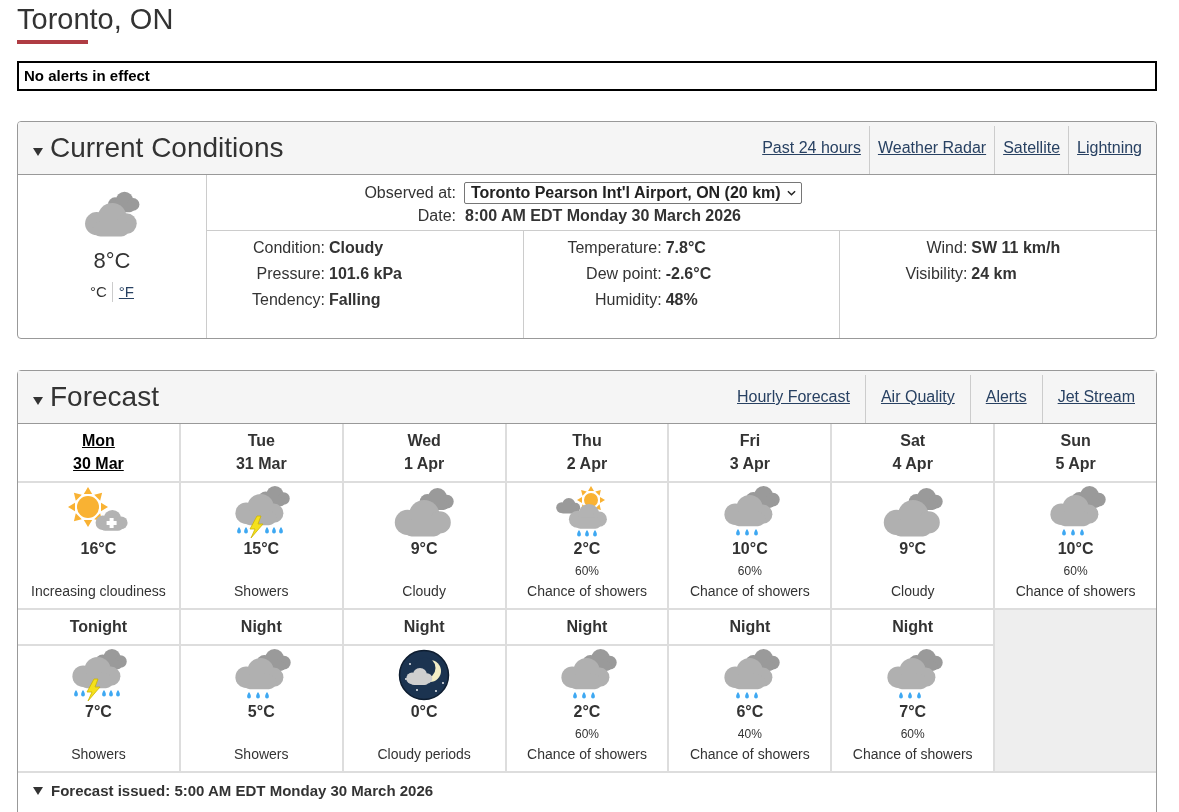  Describe the element at coordinates (424, 452) in the screenshot. I see `day-header: Wed 1 Apr` at that location.